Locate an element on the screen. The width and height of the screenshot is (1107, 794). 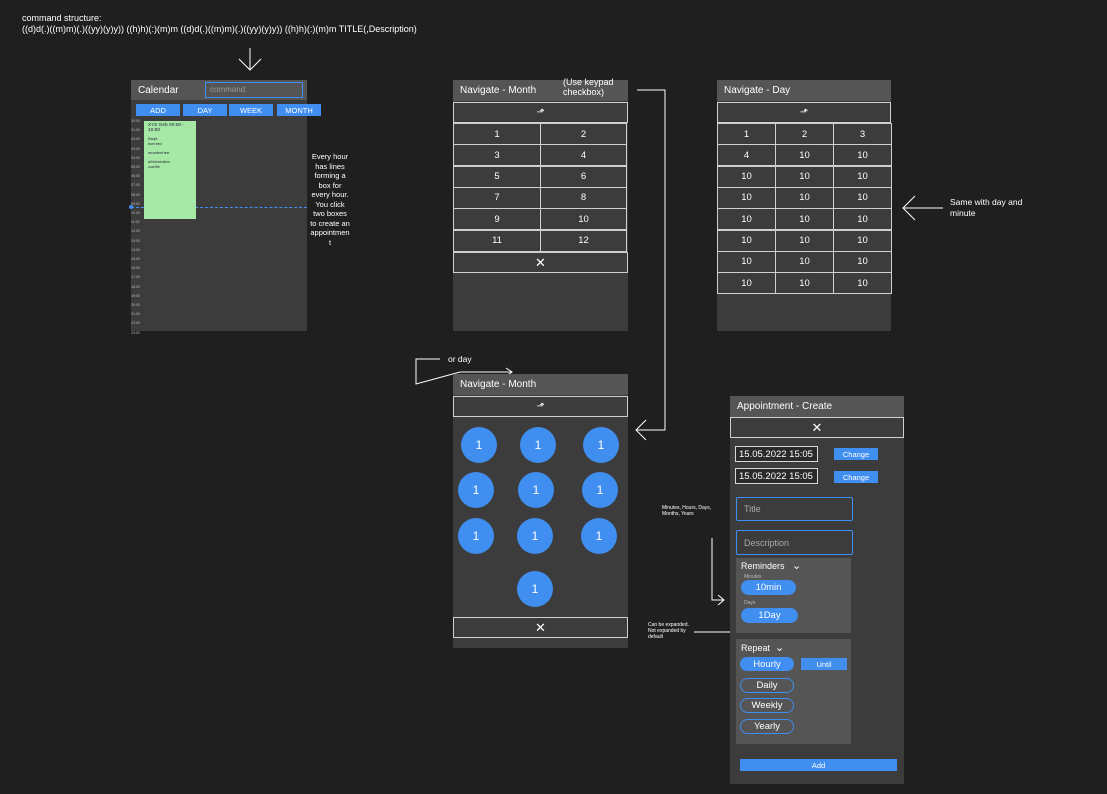
end-datetime: 15.05.2022 15:05 is located at coordinates (776, 476).